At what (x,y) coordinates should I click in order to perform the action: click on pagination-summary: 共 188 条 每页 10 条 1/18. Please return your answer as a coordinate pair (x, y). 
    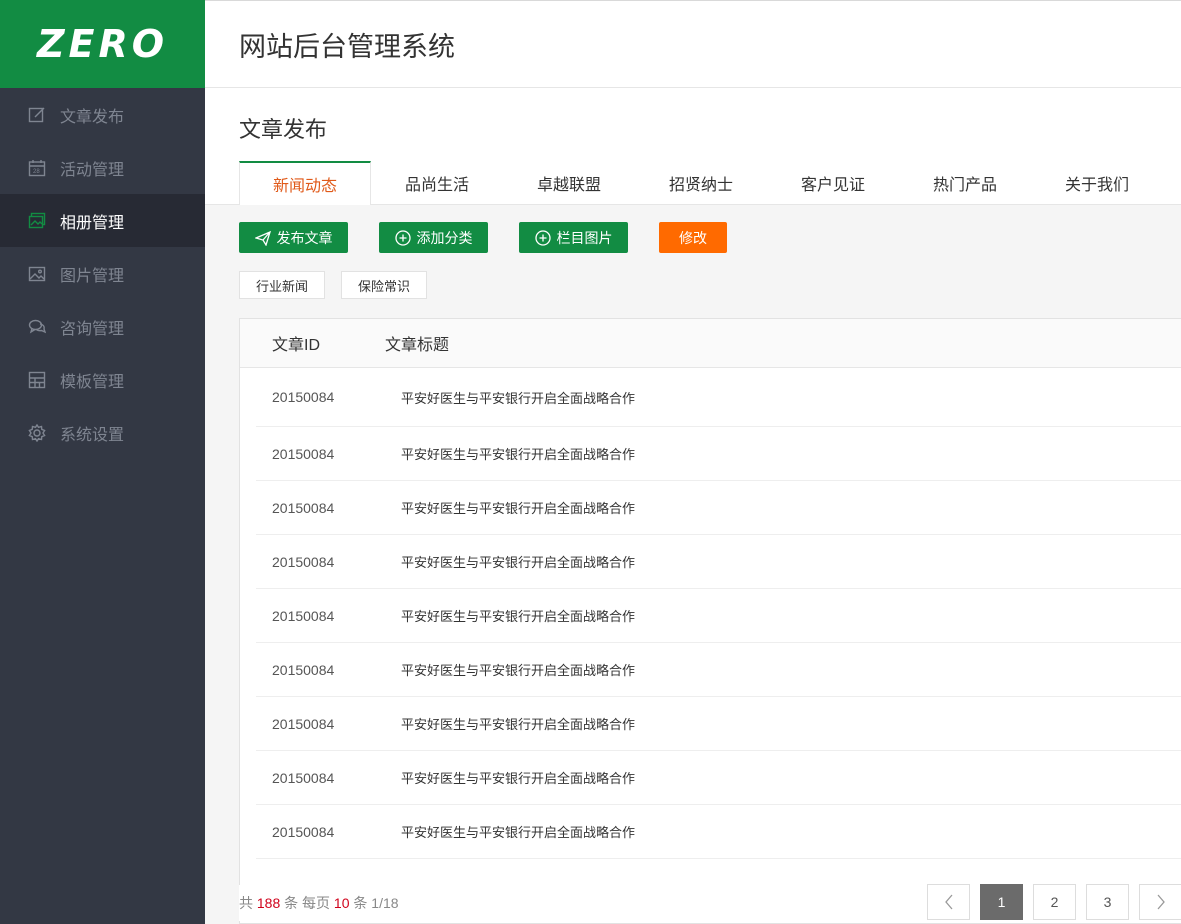
    Looking at the image, I should click on (319, 903).